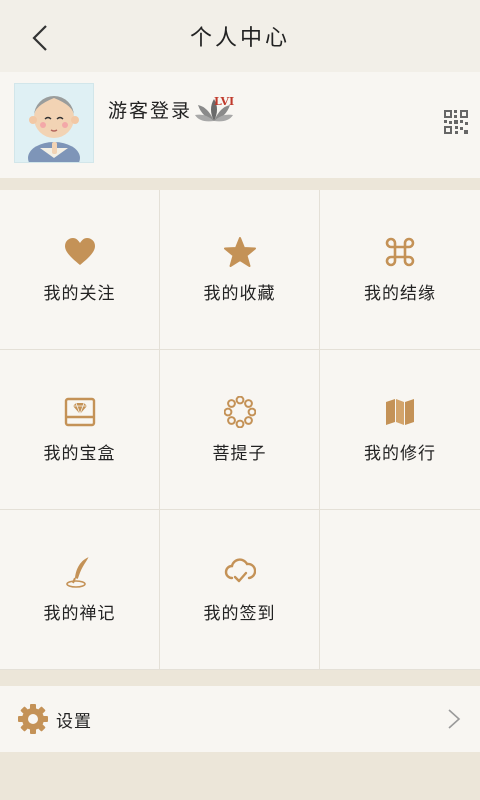 The height and width of the screenshot is (800, 480). What do you see at coordinates (456, 122) in the screenshot?
I see `qr-code-icon` at bounding box center [456, 122].